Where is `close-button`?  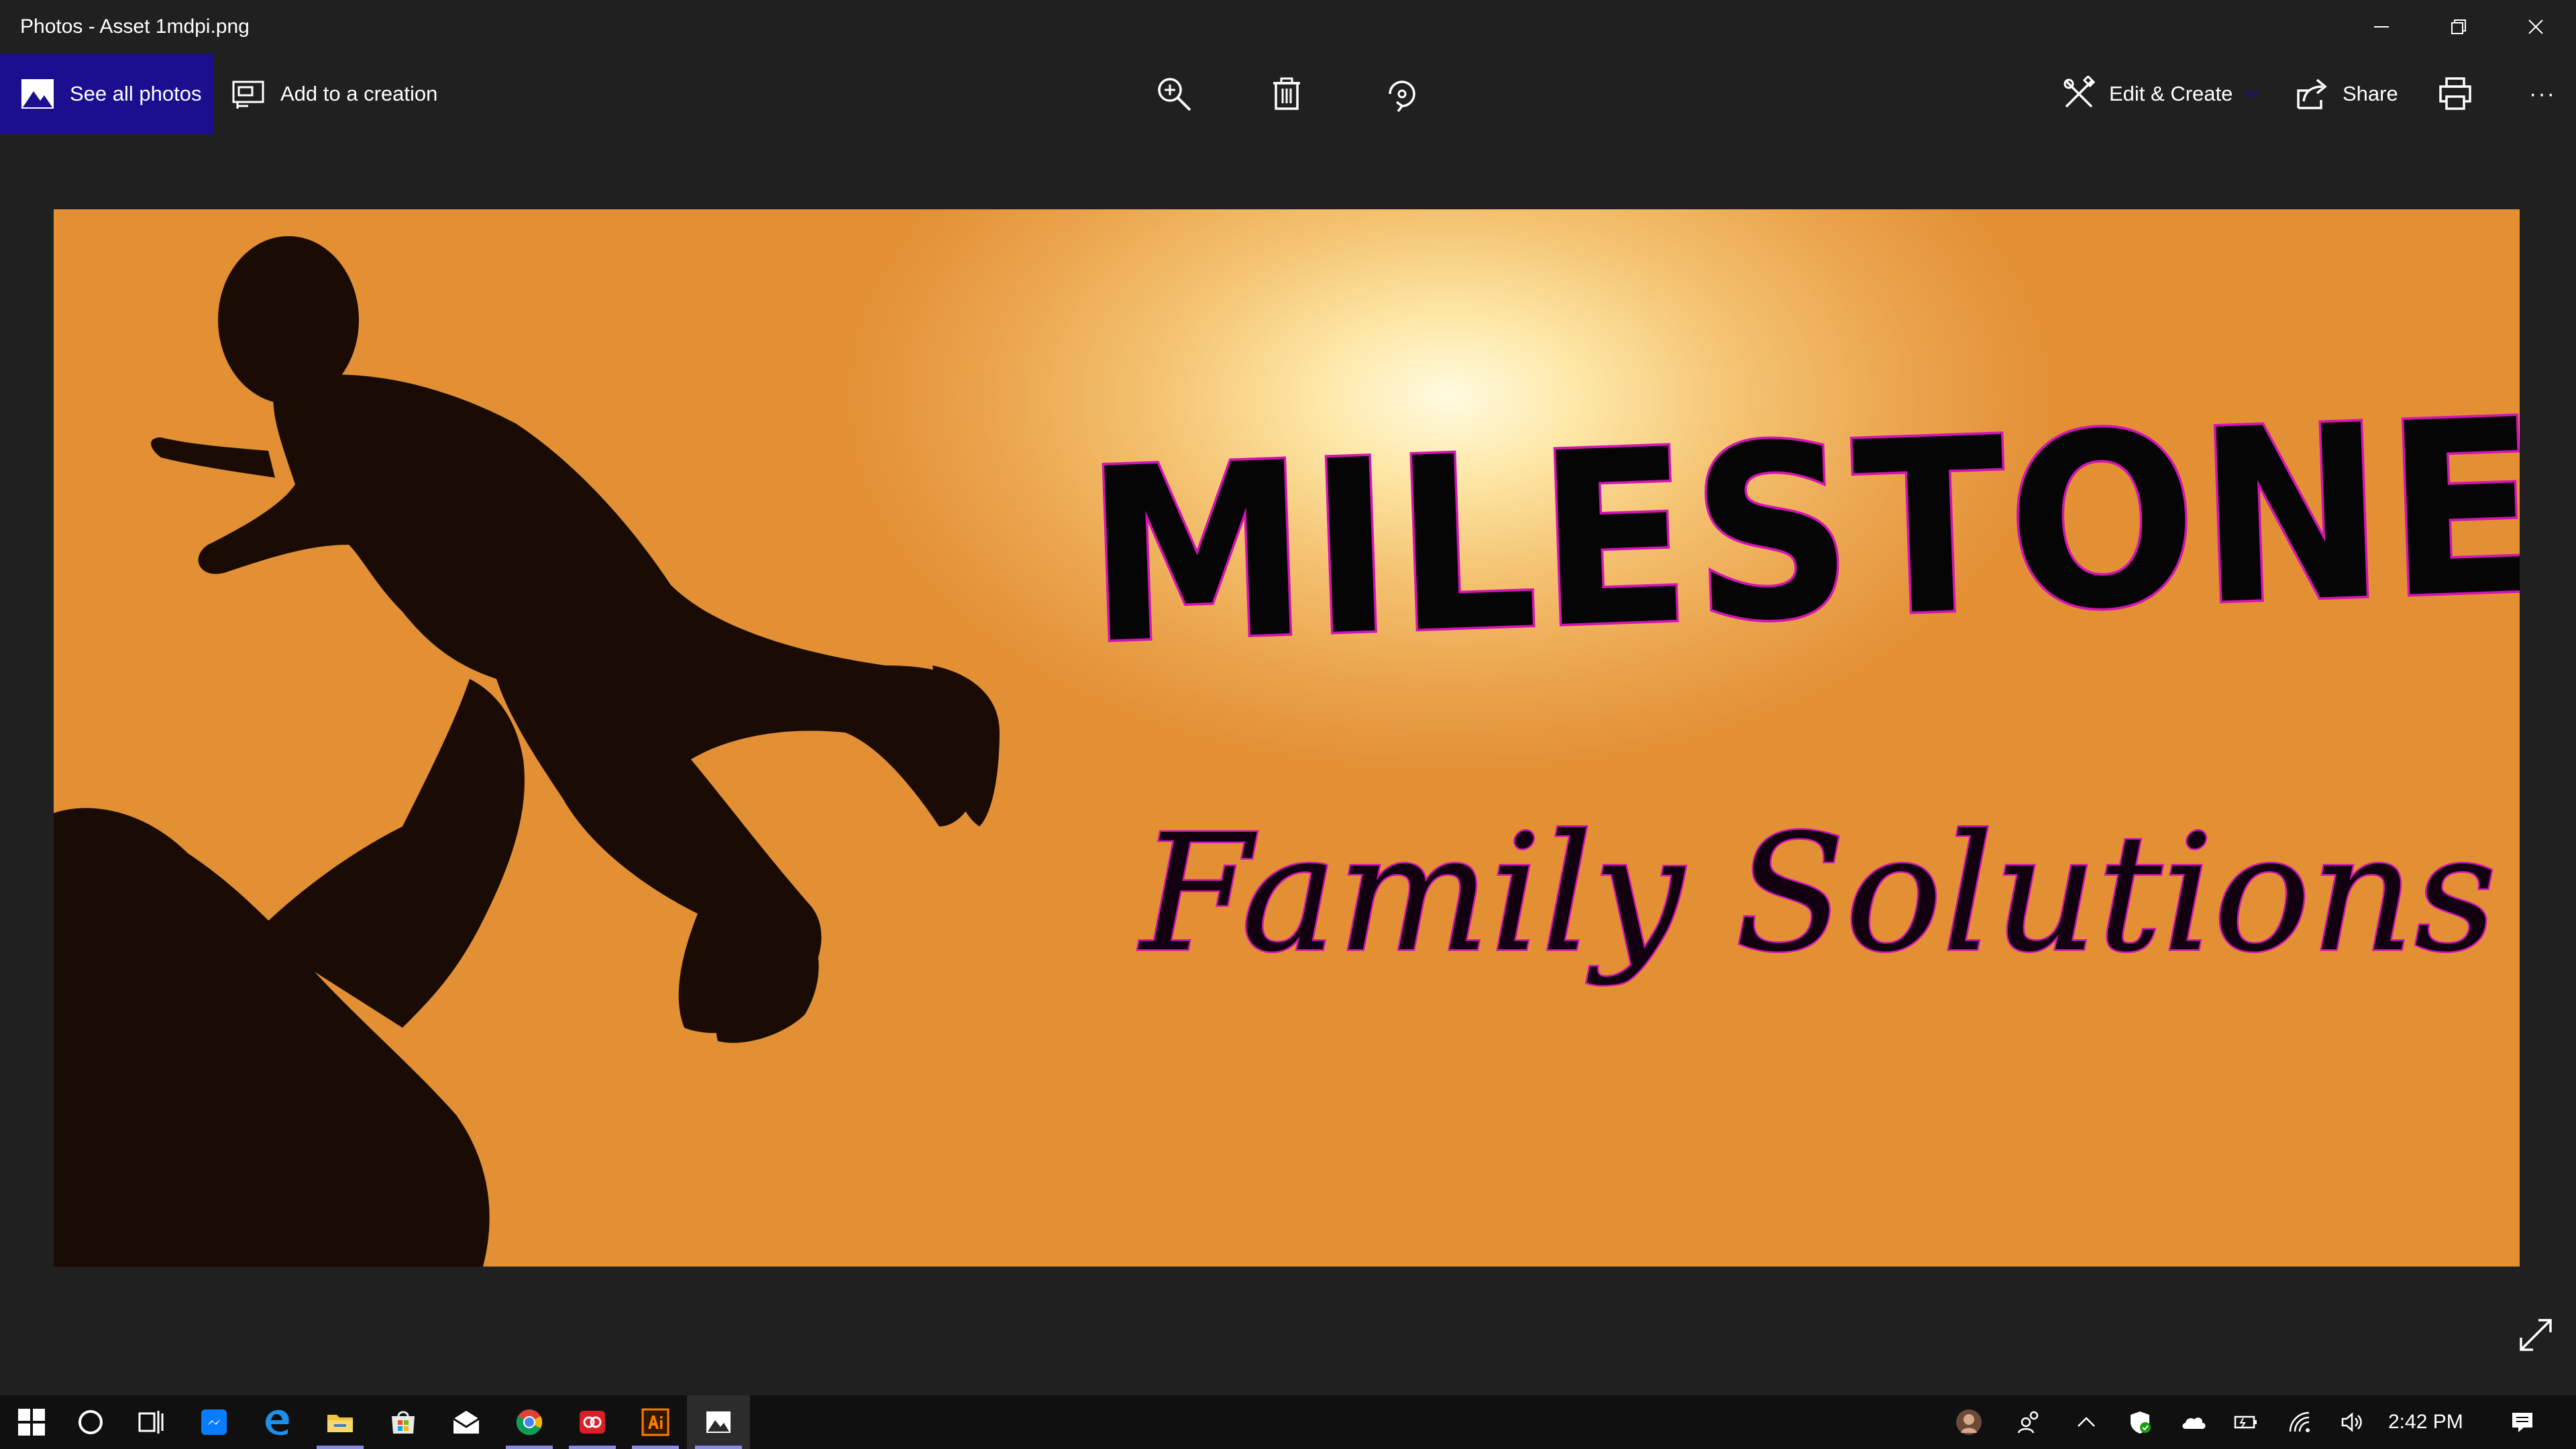 close-button is located at coordinates (2536, 27).